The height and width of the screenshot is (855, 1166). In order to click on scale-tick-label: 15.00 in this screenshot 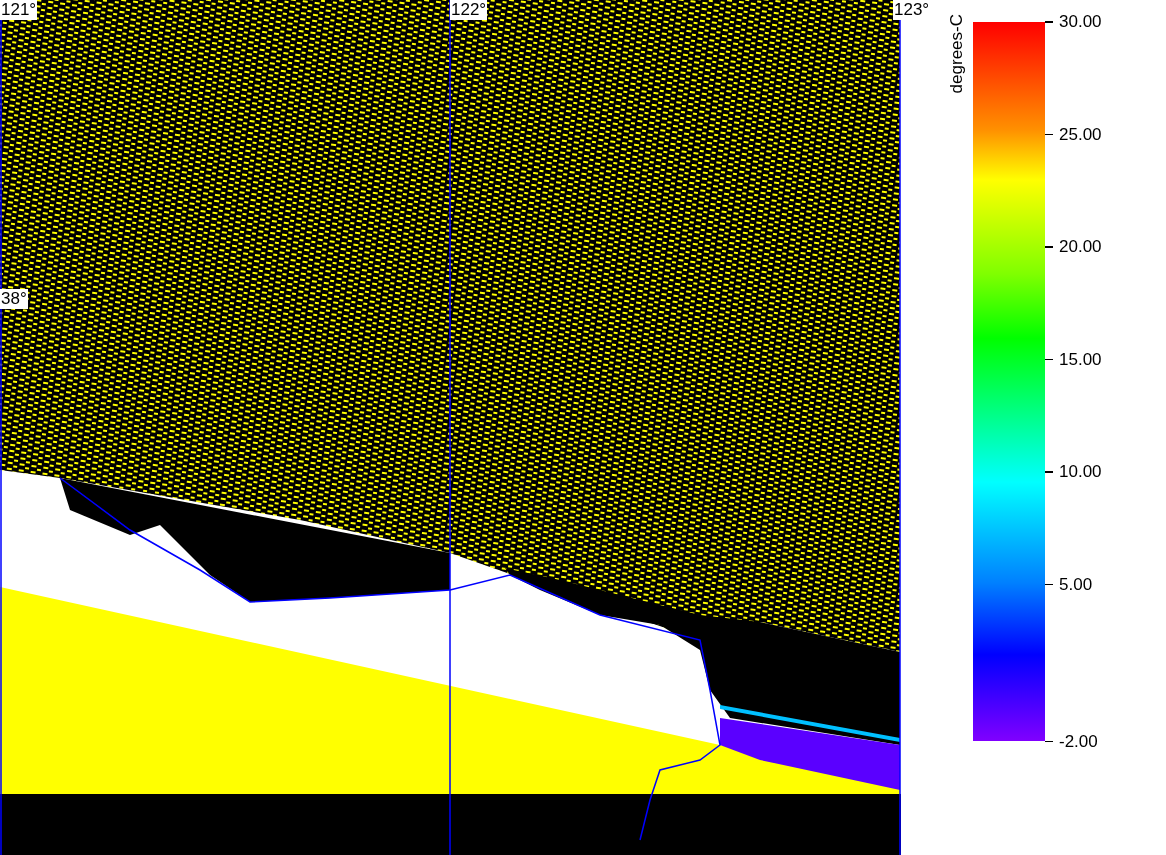, I will do `click(1080, 359)`.